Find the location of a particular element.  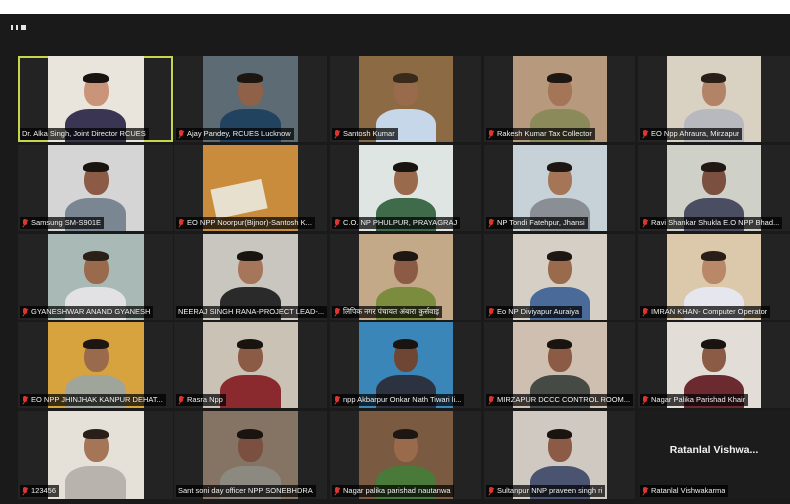

participant-name: EO Npp Ahraura, Mirzapur is located at coordinates (695, 133).